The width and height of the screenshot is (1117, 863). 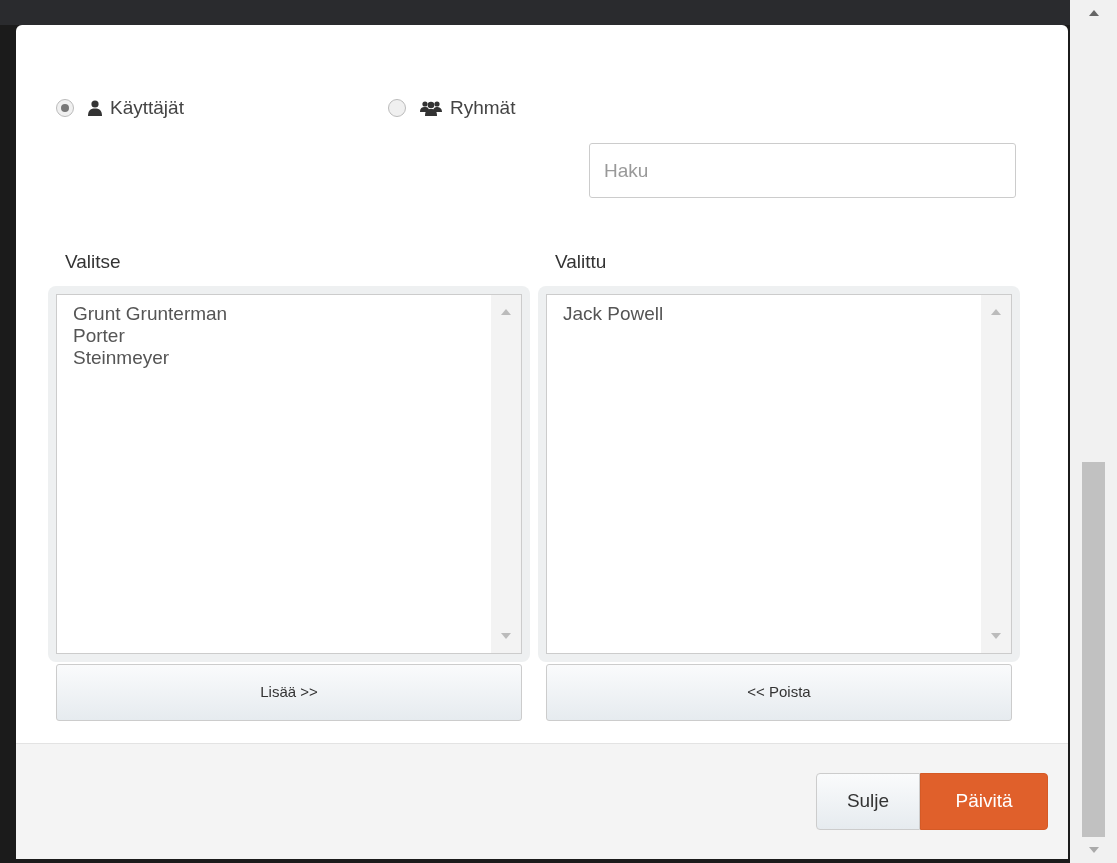 I want to click on close-button: Sulje, so click(x=868, y=801).